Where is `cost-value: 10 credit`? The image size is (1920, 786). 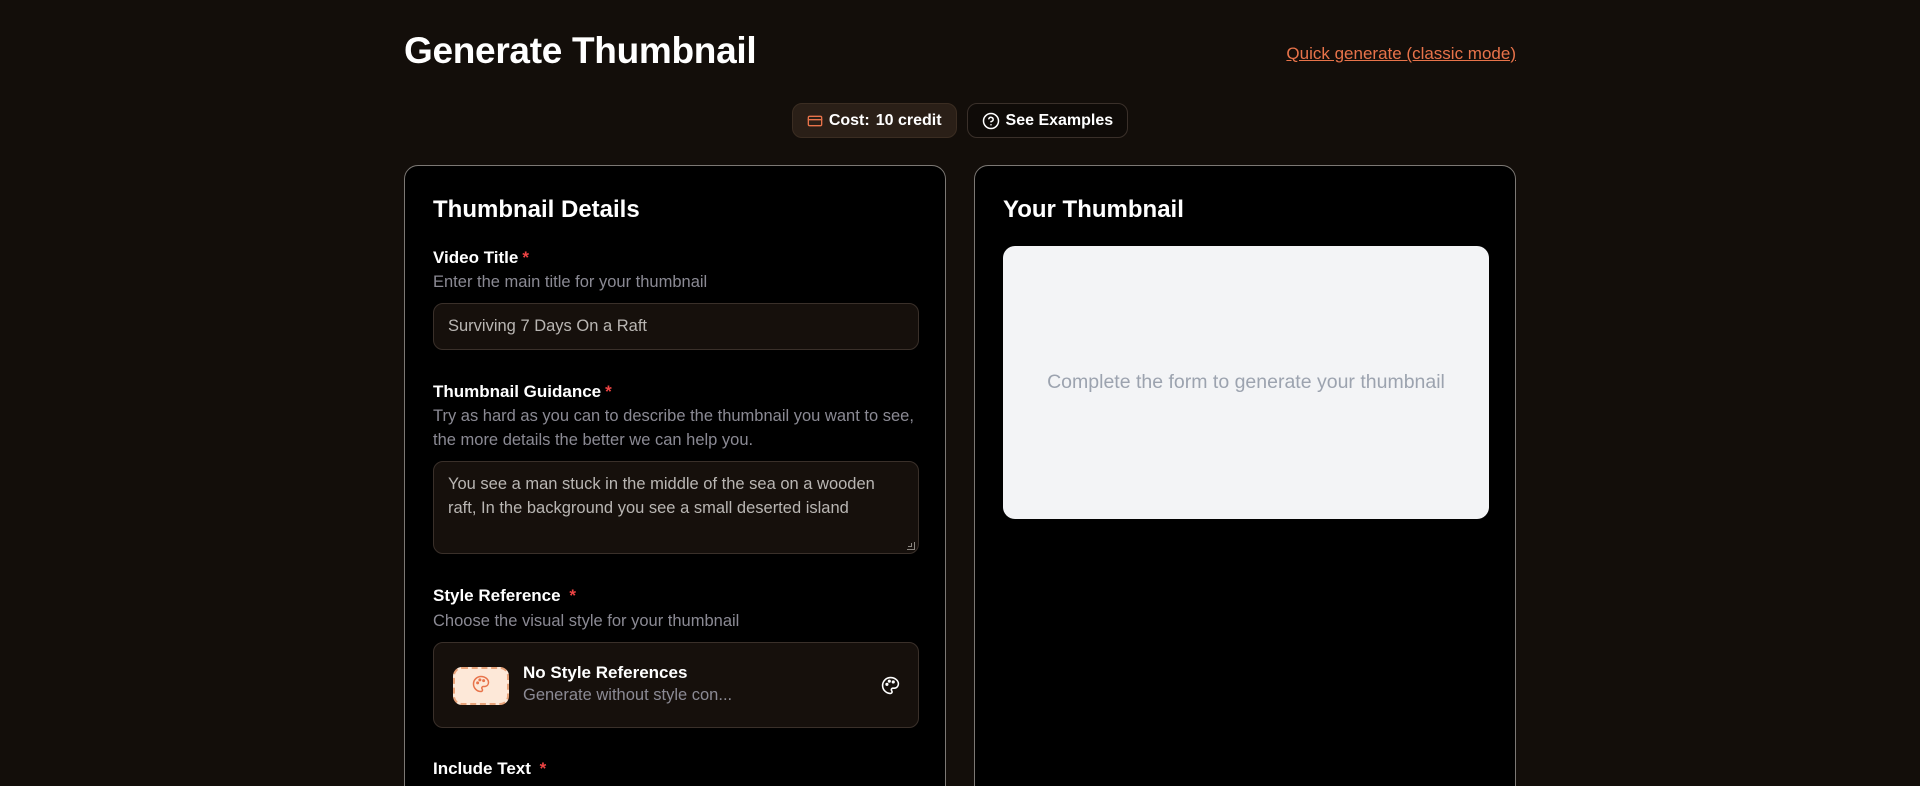 cost-value: 10 credit is located at coordinates (908, 120).